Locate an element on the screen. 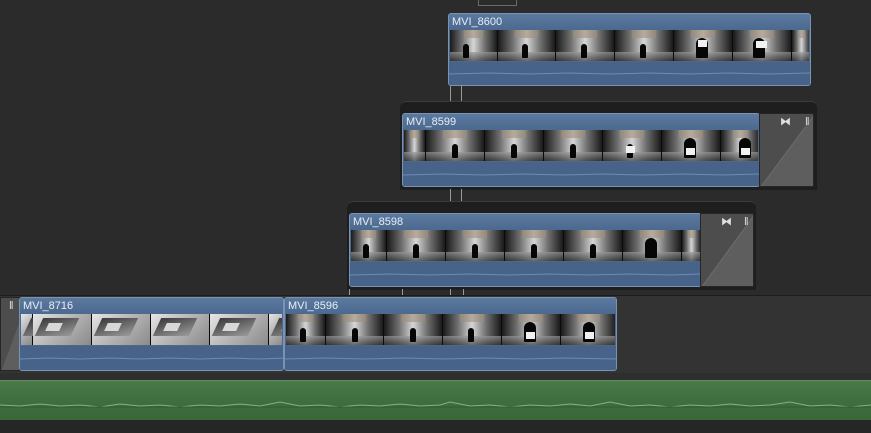 This screenshot has height=433, width=871. clip-label: MVI_8716 is located at coordinates (48, 306).